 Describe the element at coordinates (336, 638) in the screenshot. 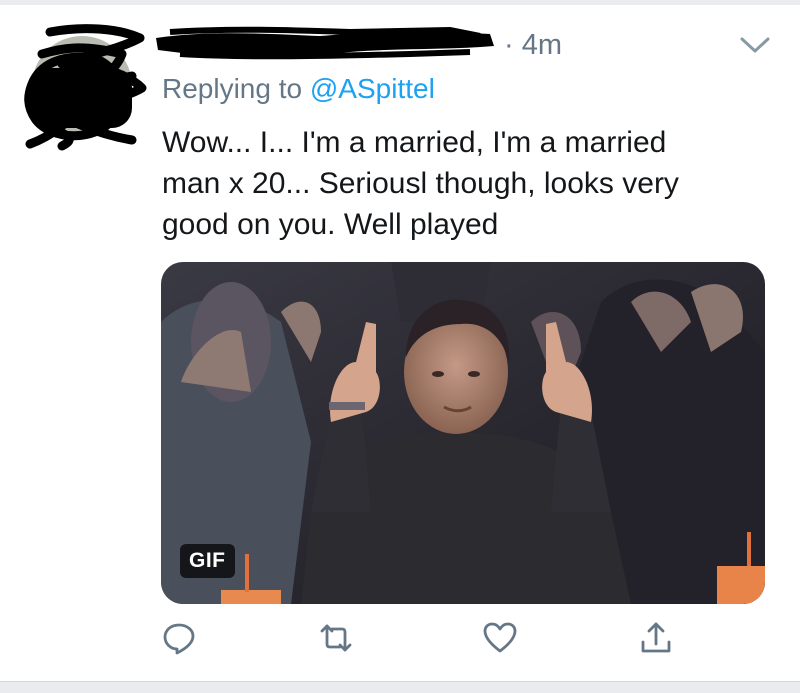

I see `retweet-icon` at that location.